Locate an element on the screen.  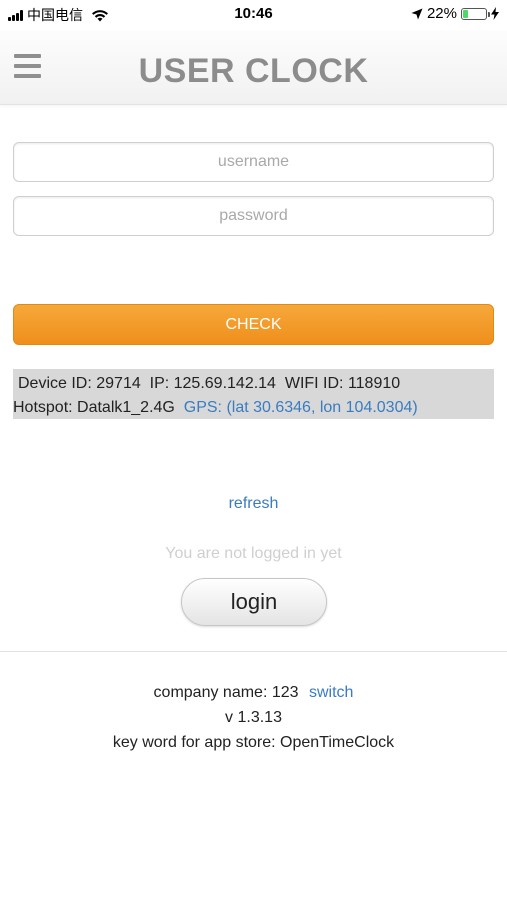
gps-link: GPS: (lat 30.6346, lon 104.0304) is located at coordinates (301, 407).